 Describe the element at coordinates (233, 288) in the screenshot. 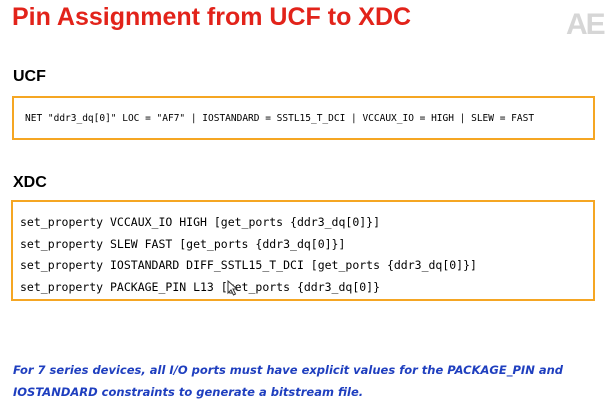

I see `mouse-pointer-icon` at that location.